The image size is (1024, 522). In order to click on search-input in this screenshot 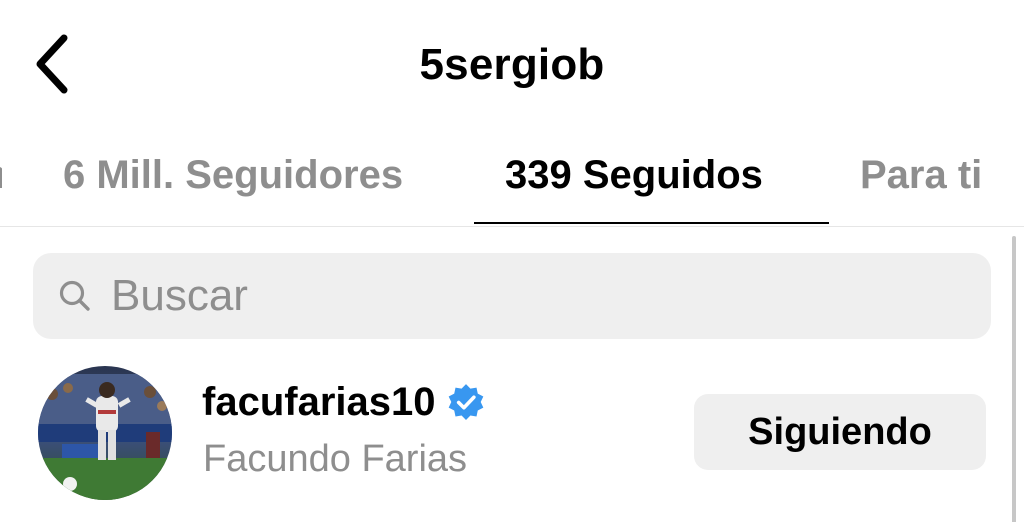, I will do `click(521, 296)`.